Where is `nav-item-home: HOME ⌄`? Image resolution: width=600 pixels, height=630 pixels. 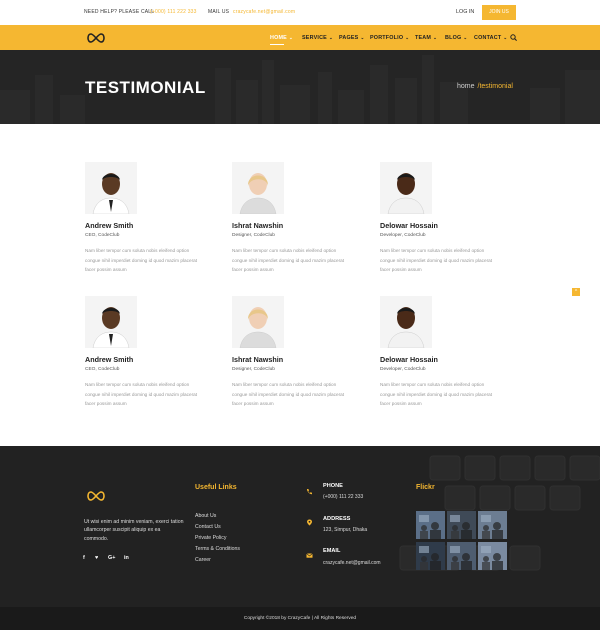 nav-item-home: HOME ⌄ is located at coordinates (281, 38).